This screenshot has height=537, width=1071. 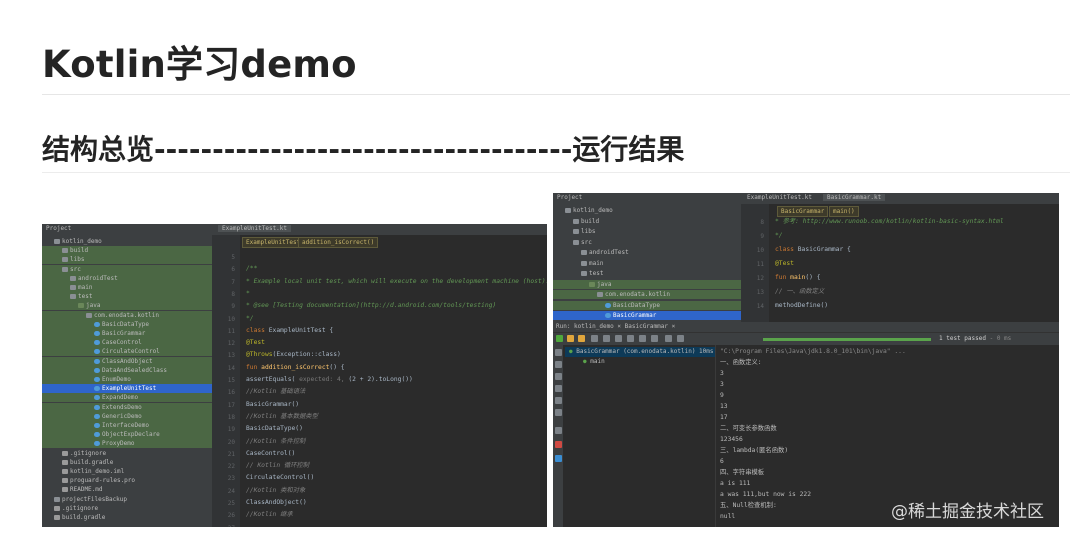 I want to click on tree-item: DataAndSealedClass, so click(x=127, y=370).